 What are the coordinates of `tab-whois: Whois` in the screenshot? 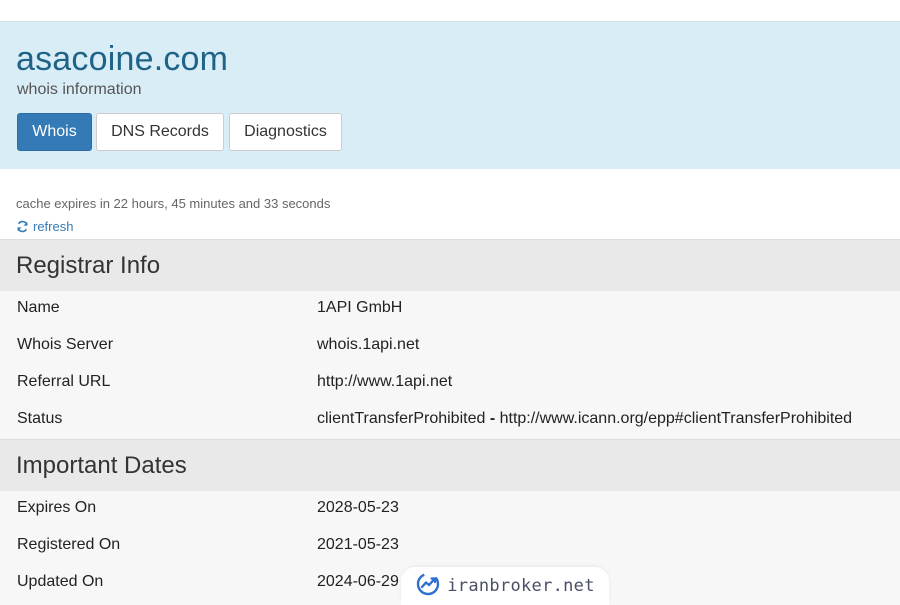 It's located at (54, 132).